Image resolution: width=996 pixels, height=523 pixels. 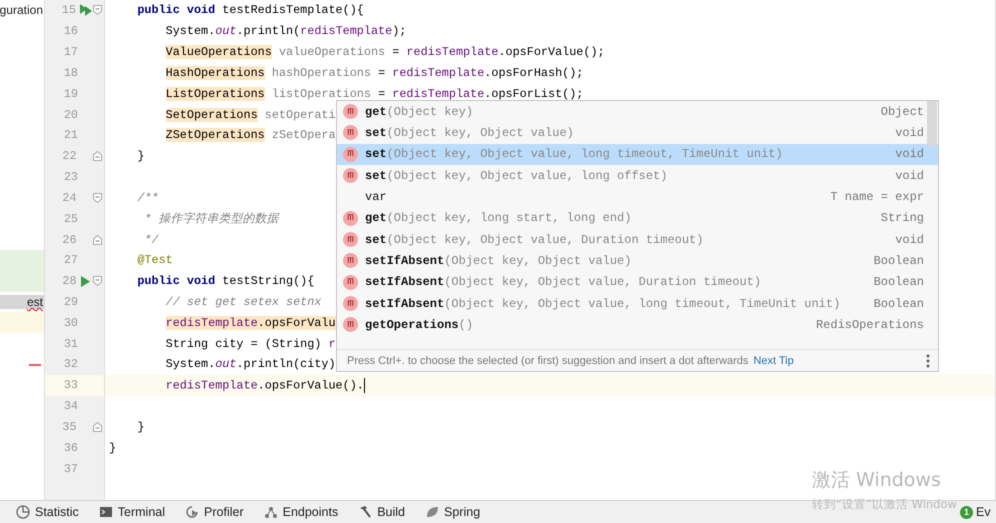 What do you see at coordinates (147, 197) in the screenshot?
I see `code-line: /**` at bounding box center [147, 197].